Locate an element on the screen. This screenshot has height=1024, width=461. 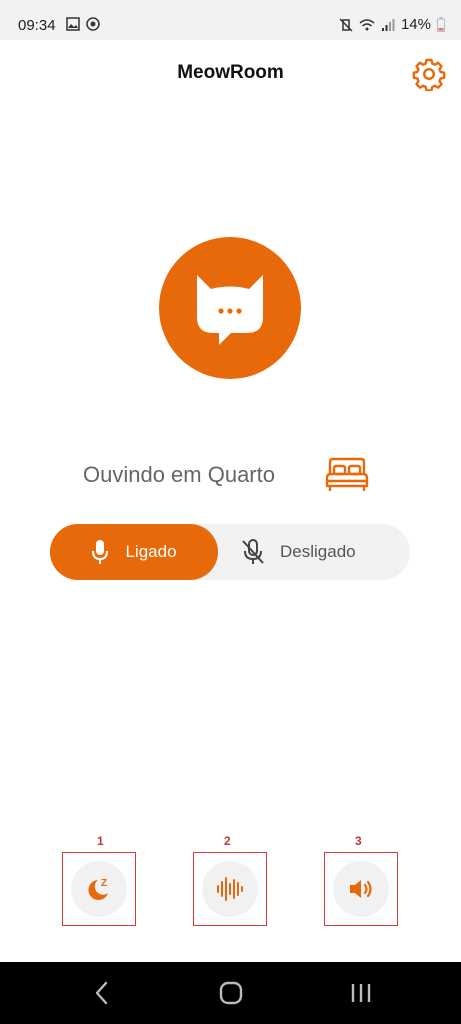
sleep-button: Z is located at coordinates (99, 889).